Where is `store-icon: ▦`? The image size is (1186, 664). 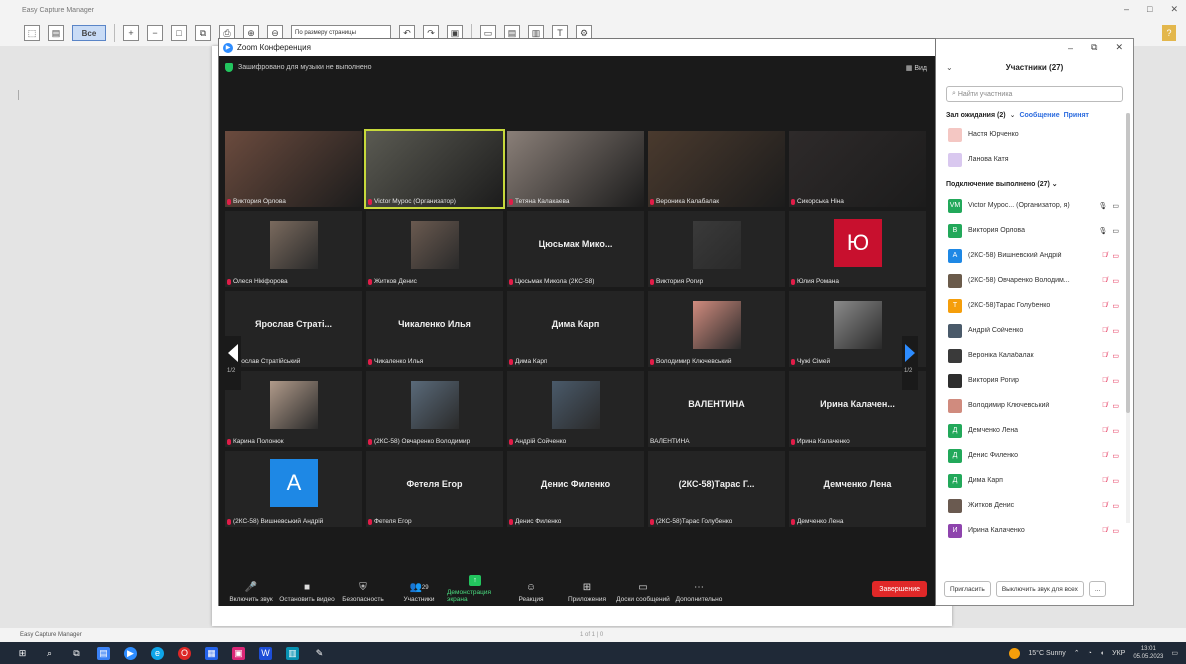
store-icon: ▦ is located at coordinates (211, 653).